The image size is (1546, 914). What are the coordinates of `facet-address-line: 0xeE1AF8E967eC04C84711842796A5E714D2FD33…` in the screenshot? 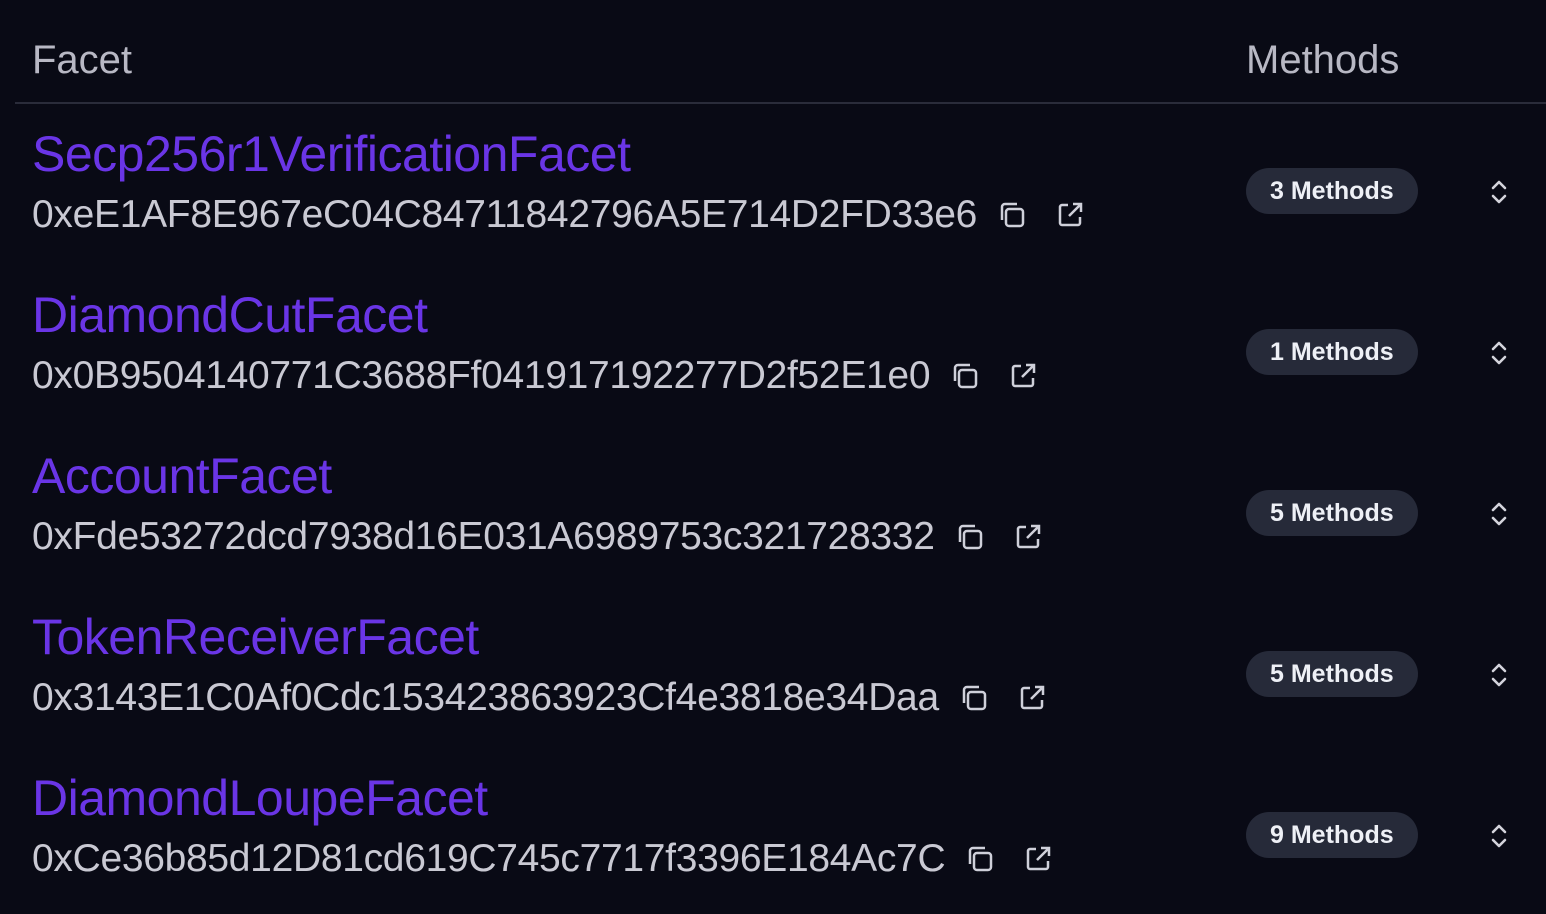 It's located at (559, 215).